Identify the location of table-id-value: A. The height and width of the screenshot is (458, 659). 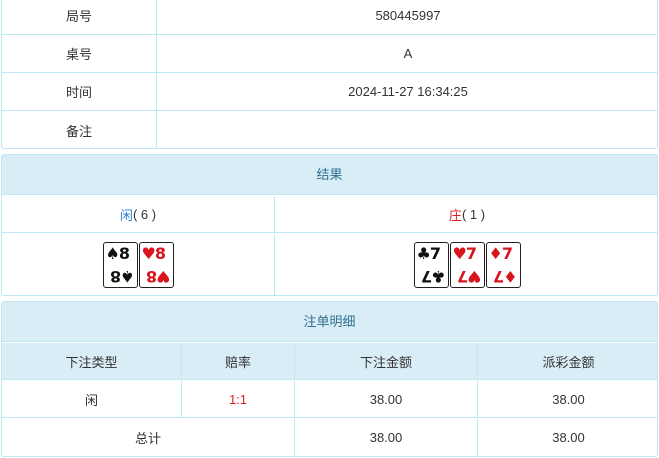
(408, 53).